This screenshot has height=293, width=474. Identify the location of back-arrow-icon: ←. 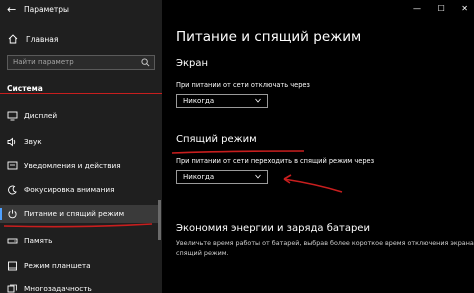
(11, 9).